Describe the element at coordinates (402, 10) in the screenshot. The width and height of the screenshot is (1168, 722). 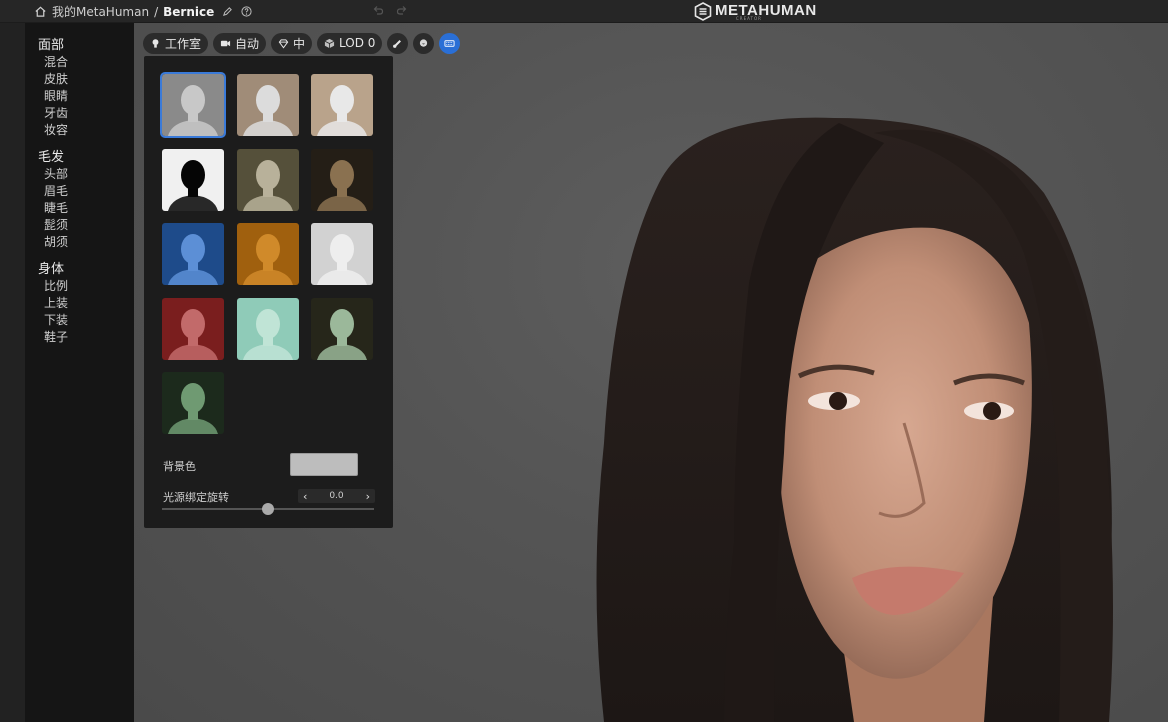
I see `redo-icon` at that location.